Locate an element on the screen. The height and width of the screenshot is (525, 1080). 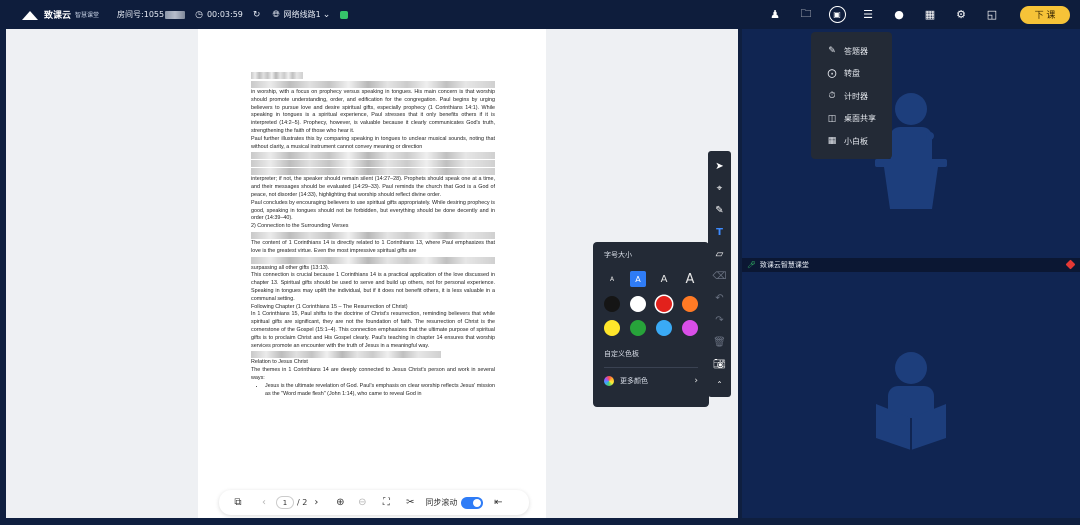
layout-button: ▦ is located at coordinates (930, 15).